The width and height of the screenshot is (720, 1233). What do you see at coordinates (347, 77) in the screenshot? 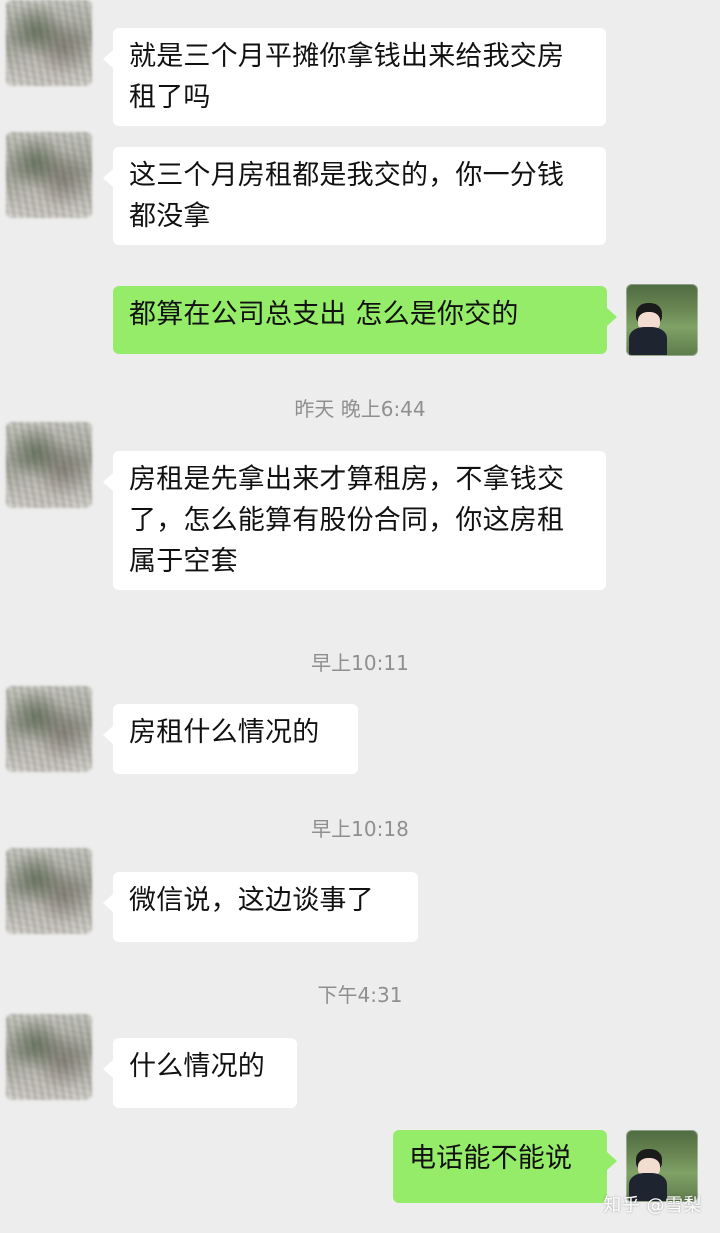
I see `message-text: 就是三个月平摊你拿钱出来给我交房租了吗` at bounding box center [347, 77].